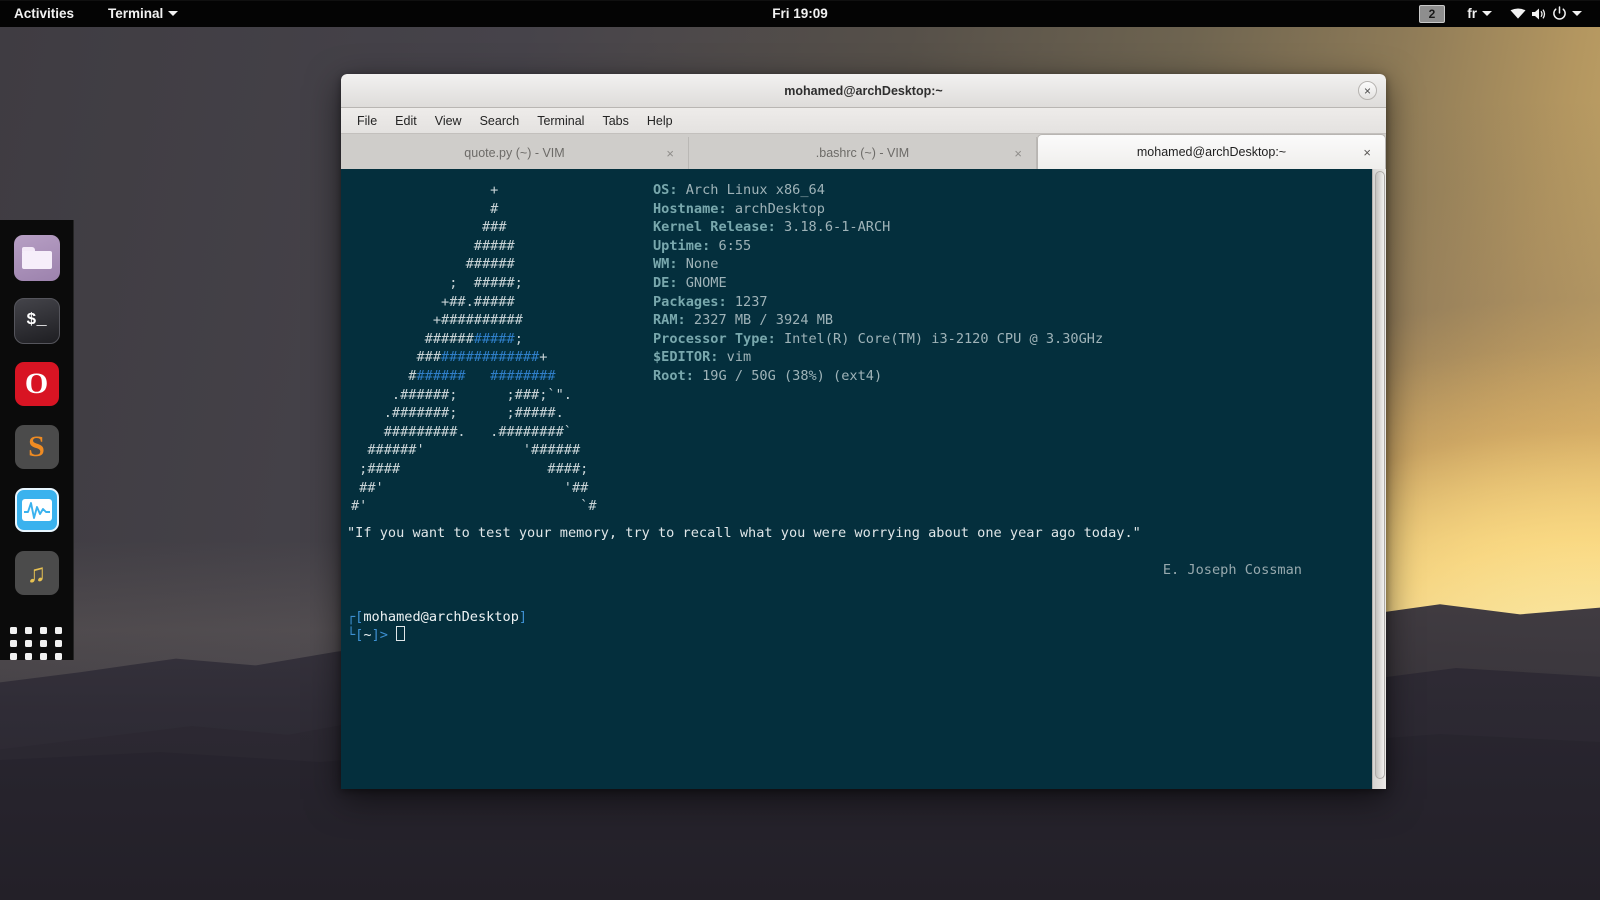 The height and width of the screenshot is (900, 1600). I want to click on dock-item-system-monitor, so click(37, 510).